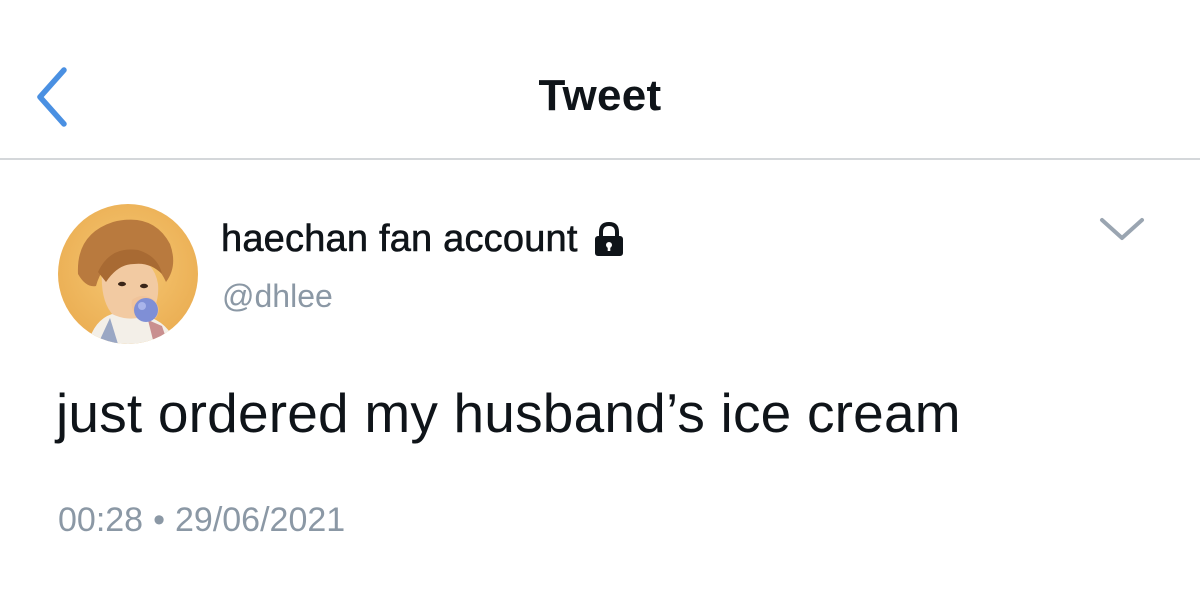  Describe the element at coordinates (277, 296) in the screenshot. I see `user-handle: @dhlee` at that location.